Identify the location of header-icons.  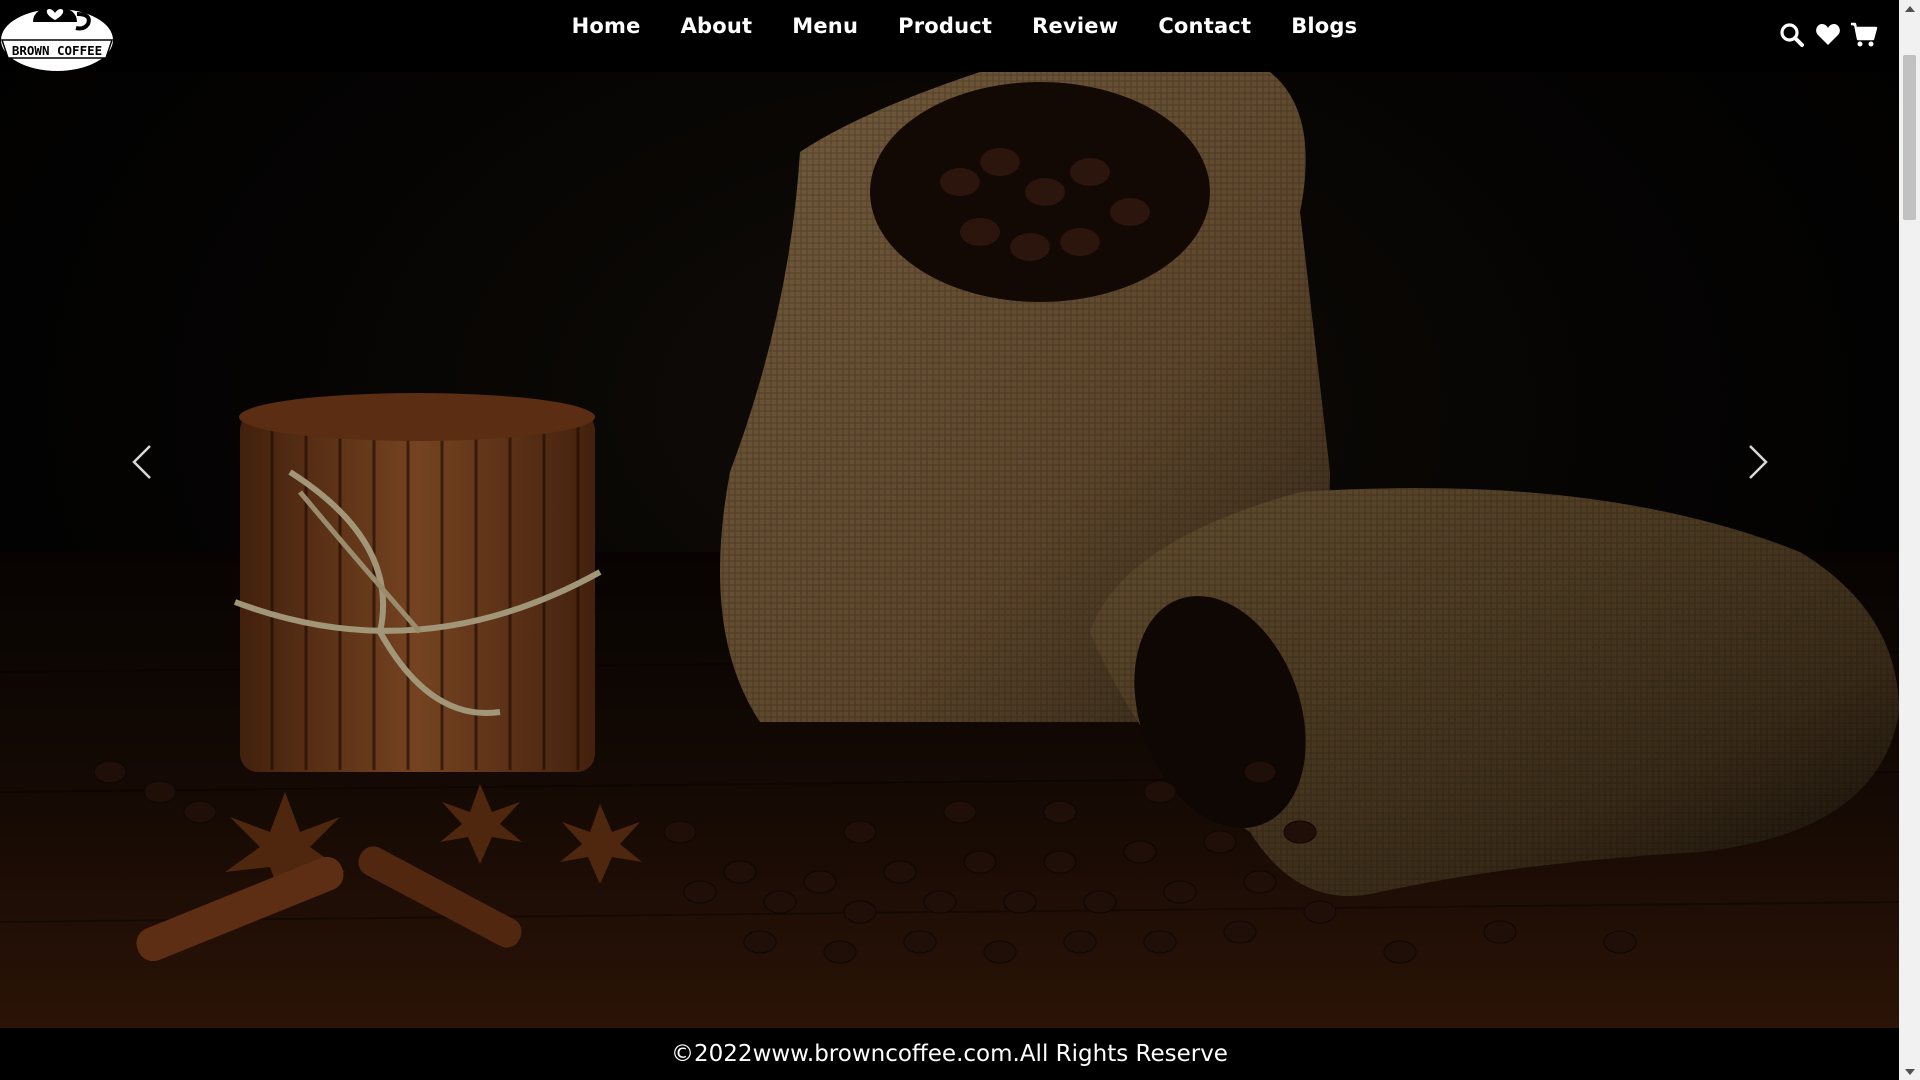
(1828, 35).